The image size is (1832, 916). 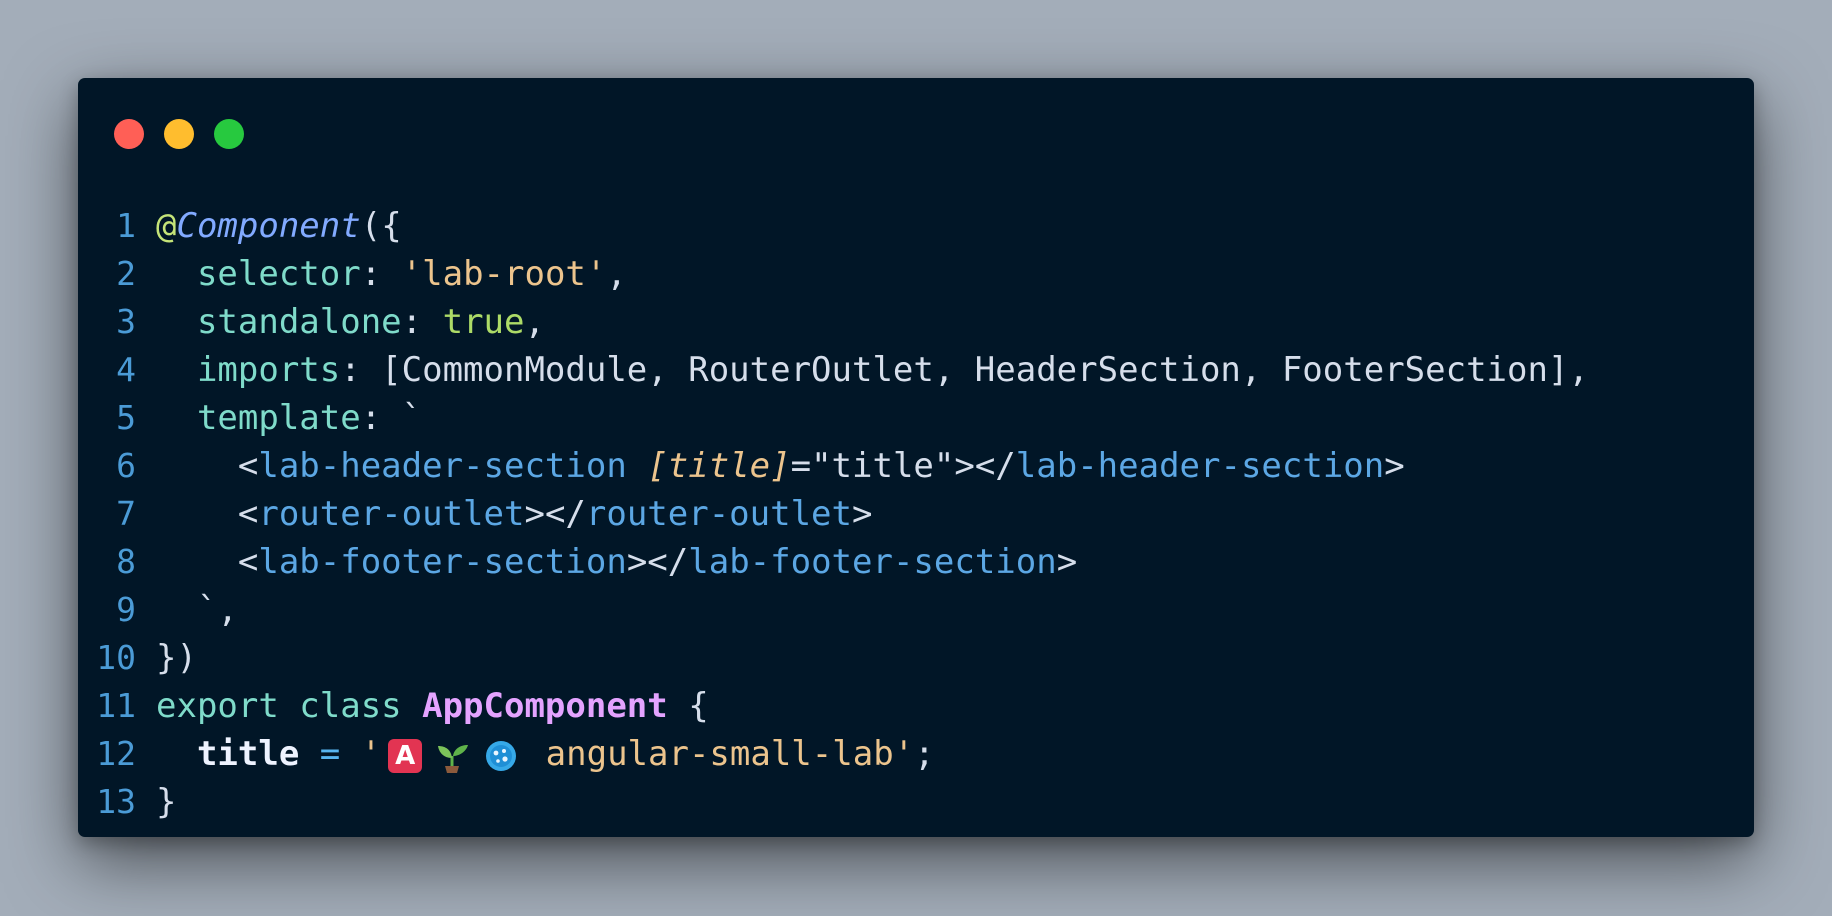 What do you see at coordinates (916, 802) in the screenshot?
I see `code-line: 13}` at bounding box center [916, 802].